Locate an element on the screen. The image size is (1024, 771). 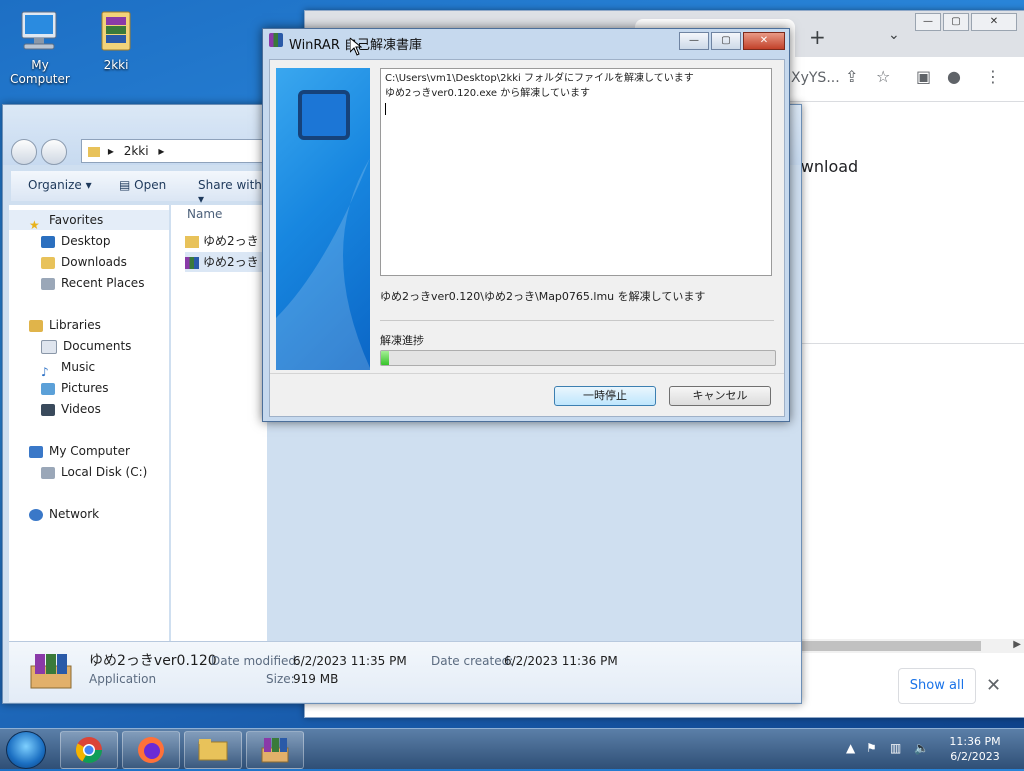
breadcrumb: 2kki is located at coordinates (136, 151).